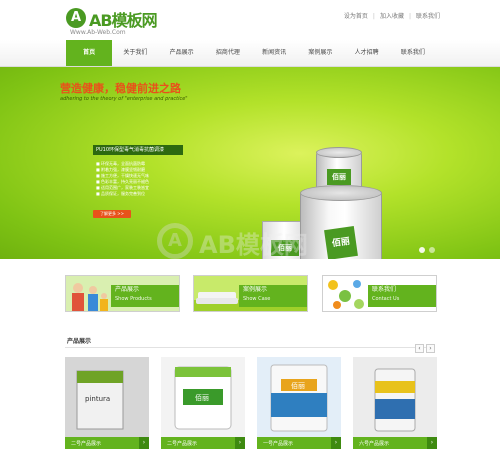 This screenshot has width=500, height=455. I want to click on feature-products: 产品展示 Show Products, so click(122, 293).